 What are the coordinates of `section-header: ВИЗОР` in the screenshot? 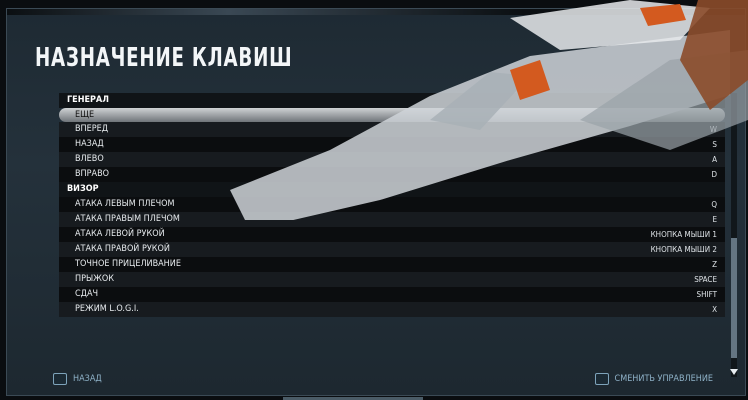 It's located at (392, 189).